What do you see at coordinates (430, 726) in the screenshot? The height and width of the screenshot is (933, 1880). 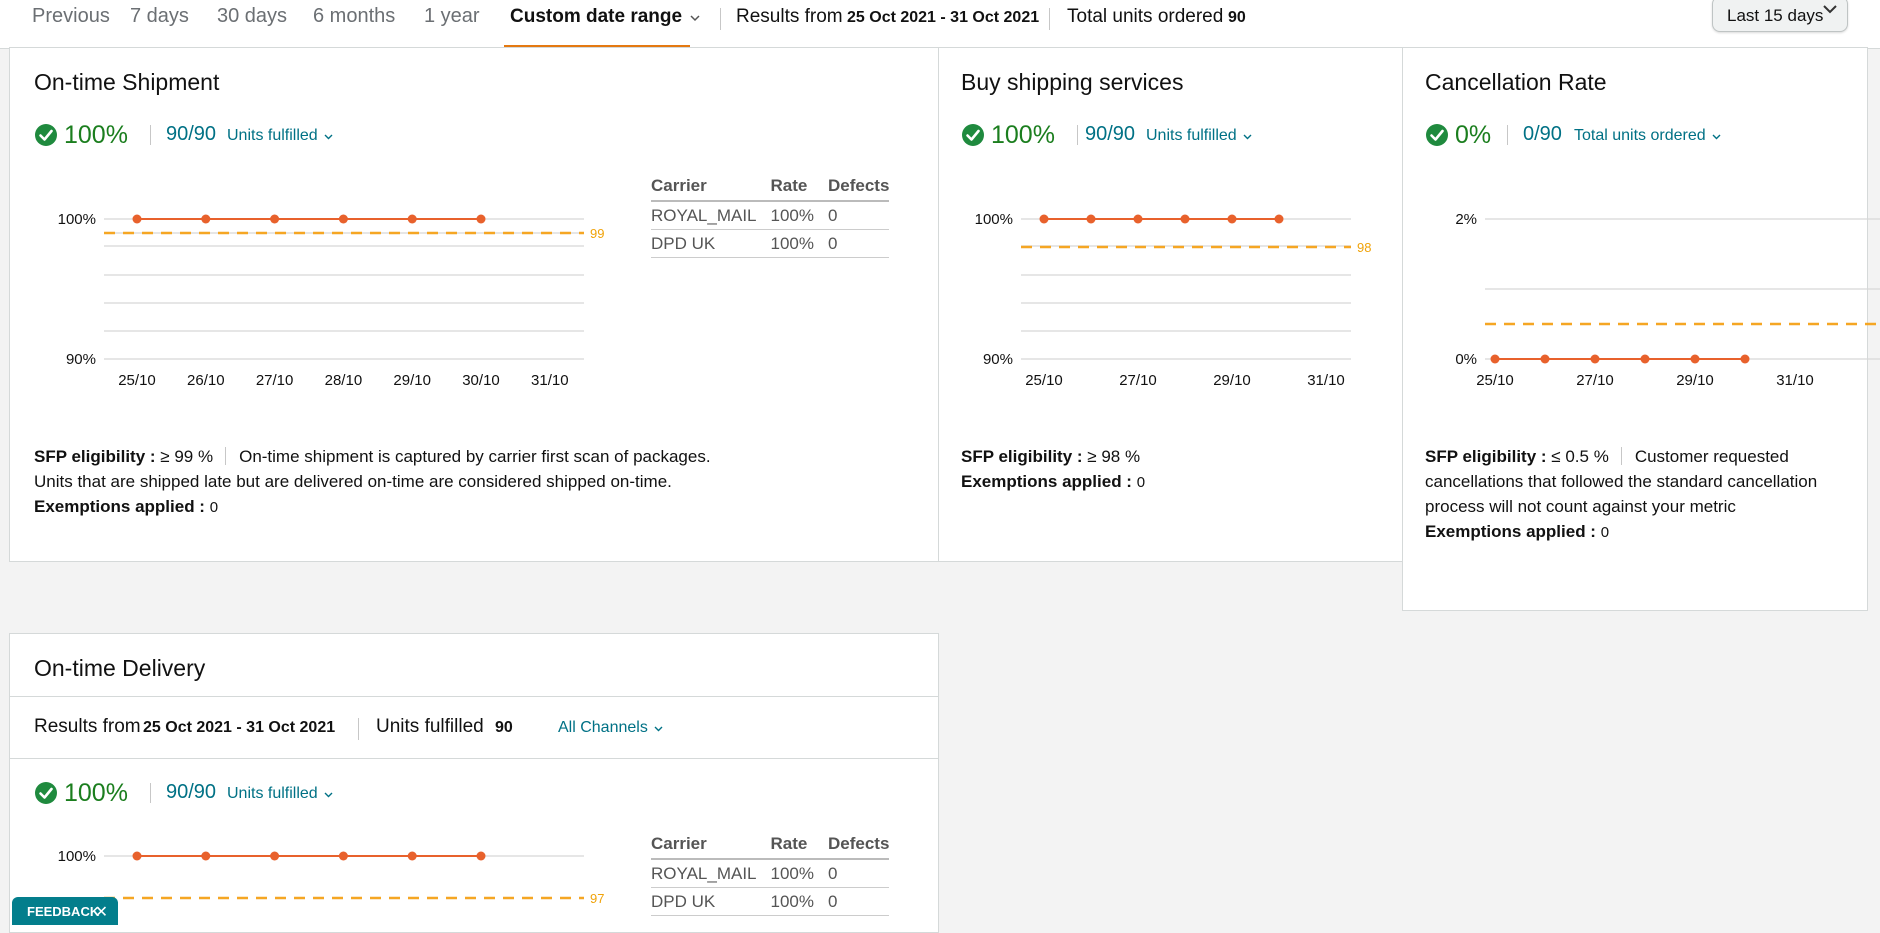 I see `units-fulfilled-label: Units fulfilled` at bounding box center [430, 726].